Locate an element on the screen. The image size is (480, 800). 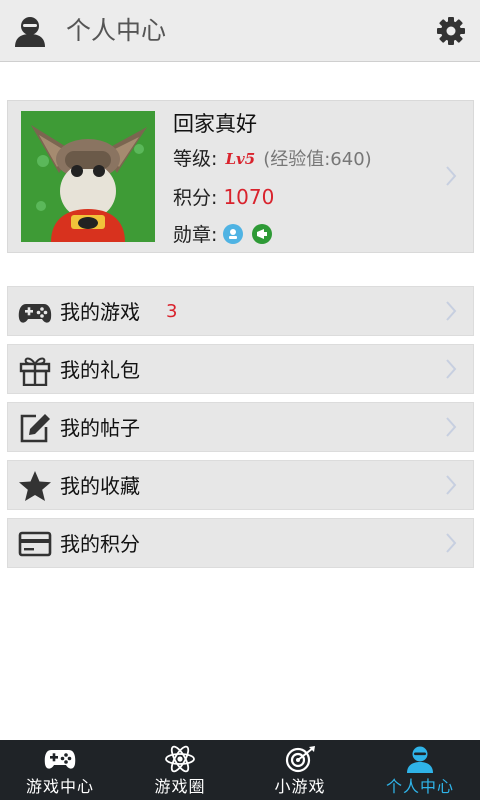
menu-label: 我的帖子 is located at coordinates (100, 428).